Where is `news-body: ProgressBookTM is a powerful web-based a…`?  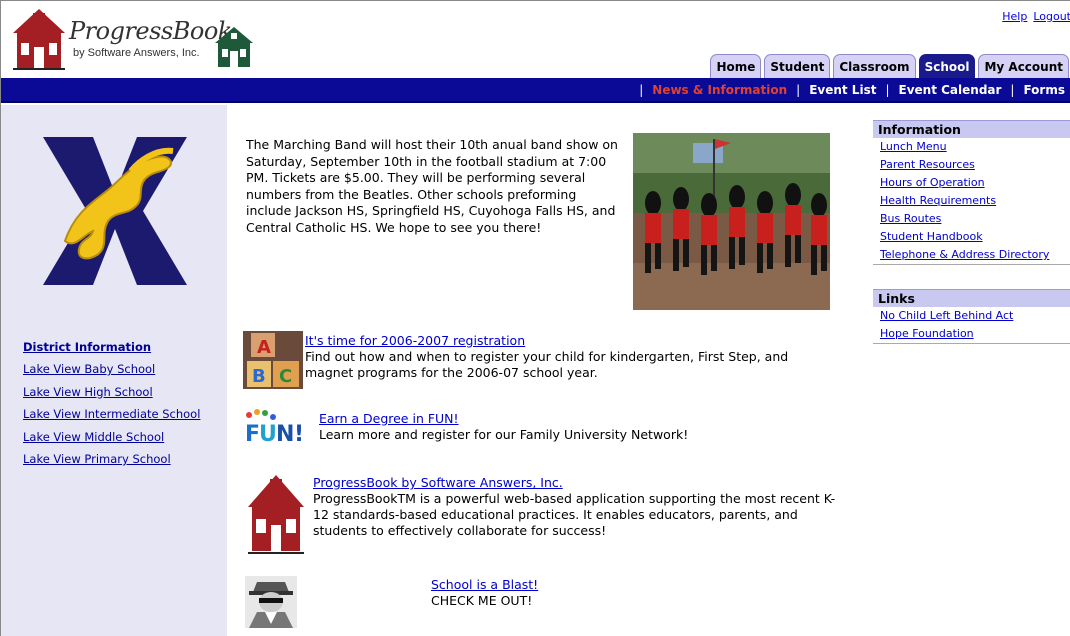 news-body: ProgressBookTM is a powerful web-based a… is located at coordinates (574, 514).